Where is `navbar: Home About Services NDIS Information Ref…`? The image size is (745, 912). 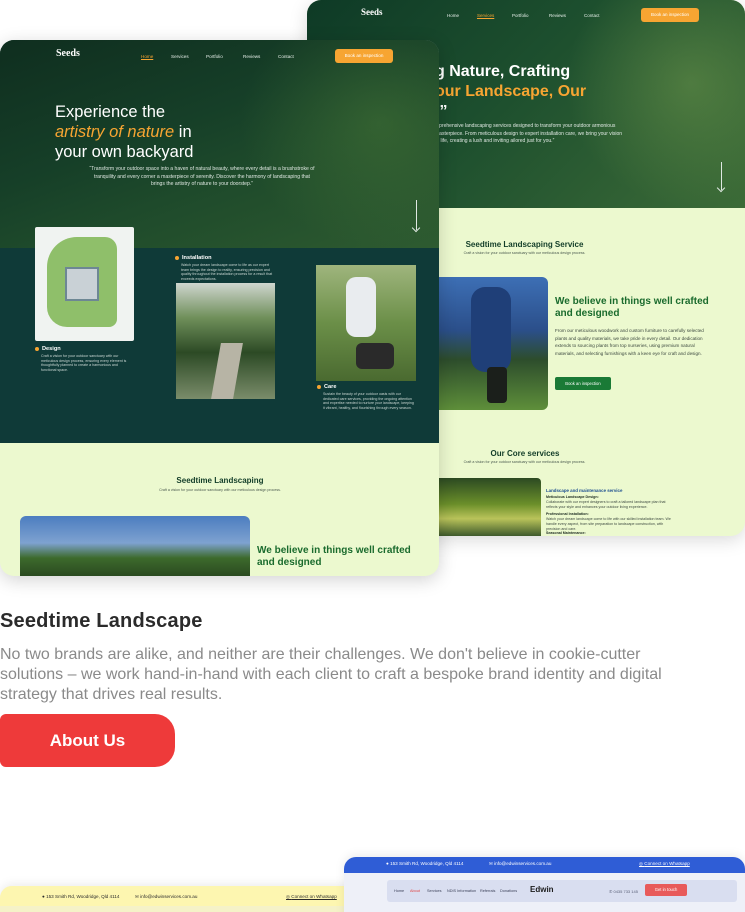 navbar: Home About Services NDIS Information Ref… is located at coordinates (562, 891).